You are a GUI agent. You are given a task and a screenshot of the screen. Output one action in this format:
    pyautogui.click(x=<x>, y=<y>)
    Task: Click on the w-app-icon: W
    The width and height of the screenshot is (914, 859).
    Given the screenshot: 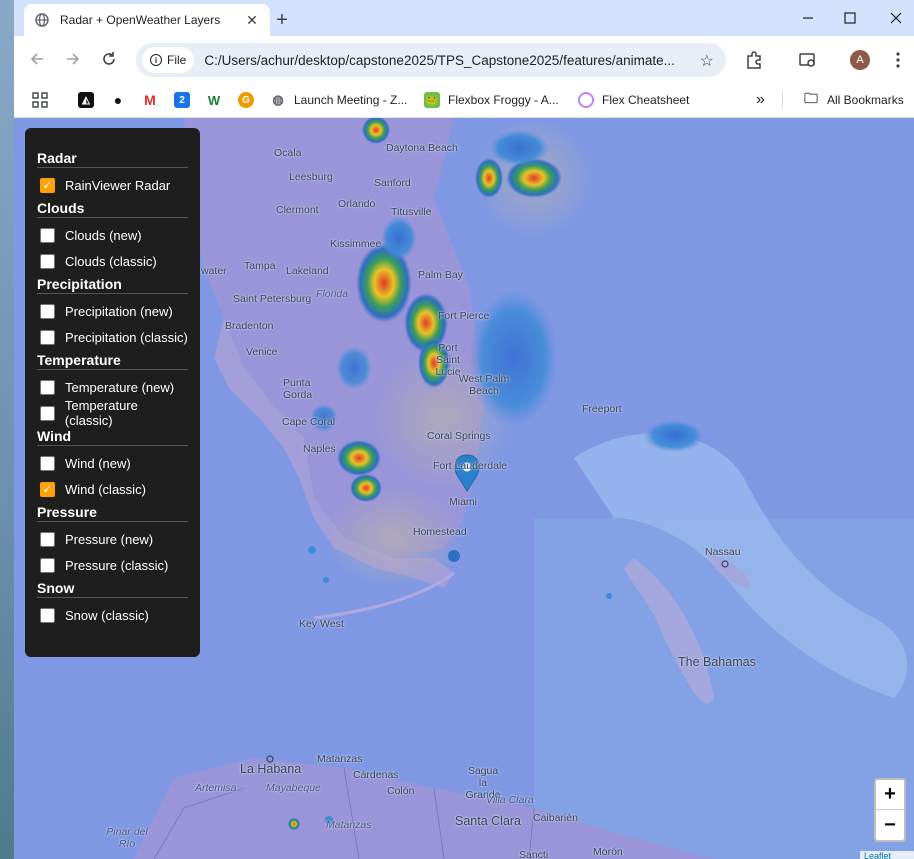 What is the action you would take?
    pyautogui.click(x=218, y=100)
    